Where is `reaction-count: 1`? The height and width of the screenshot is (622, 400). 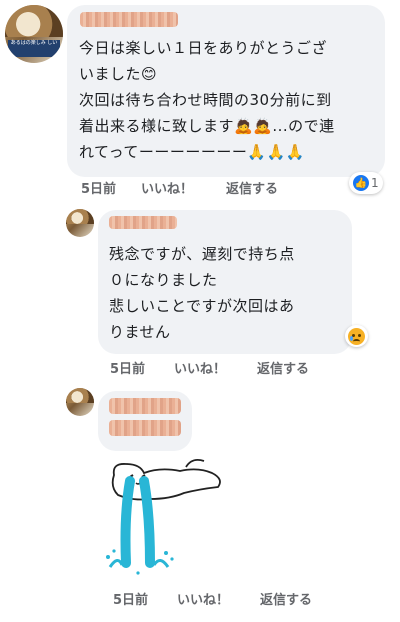 reaction-count: 1 is located at coordinates (375, 183).